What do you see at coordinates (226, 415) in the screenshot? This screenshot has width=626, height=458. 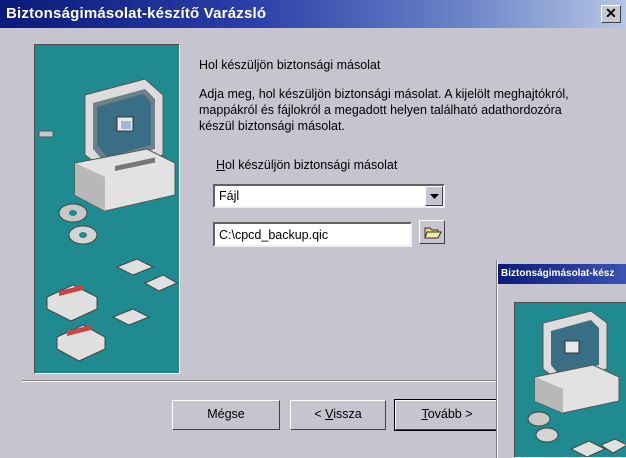 I see `cancel-button: Mégse` at bounding box center [226, 415].